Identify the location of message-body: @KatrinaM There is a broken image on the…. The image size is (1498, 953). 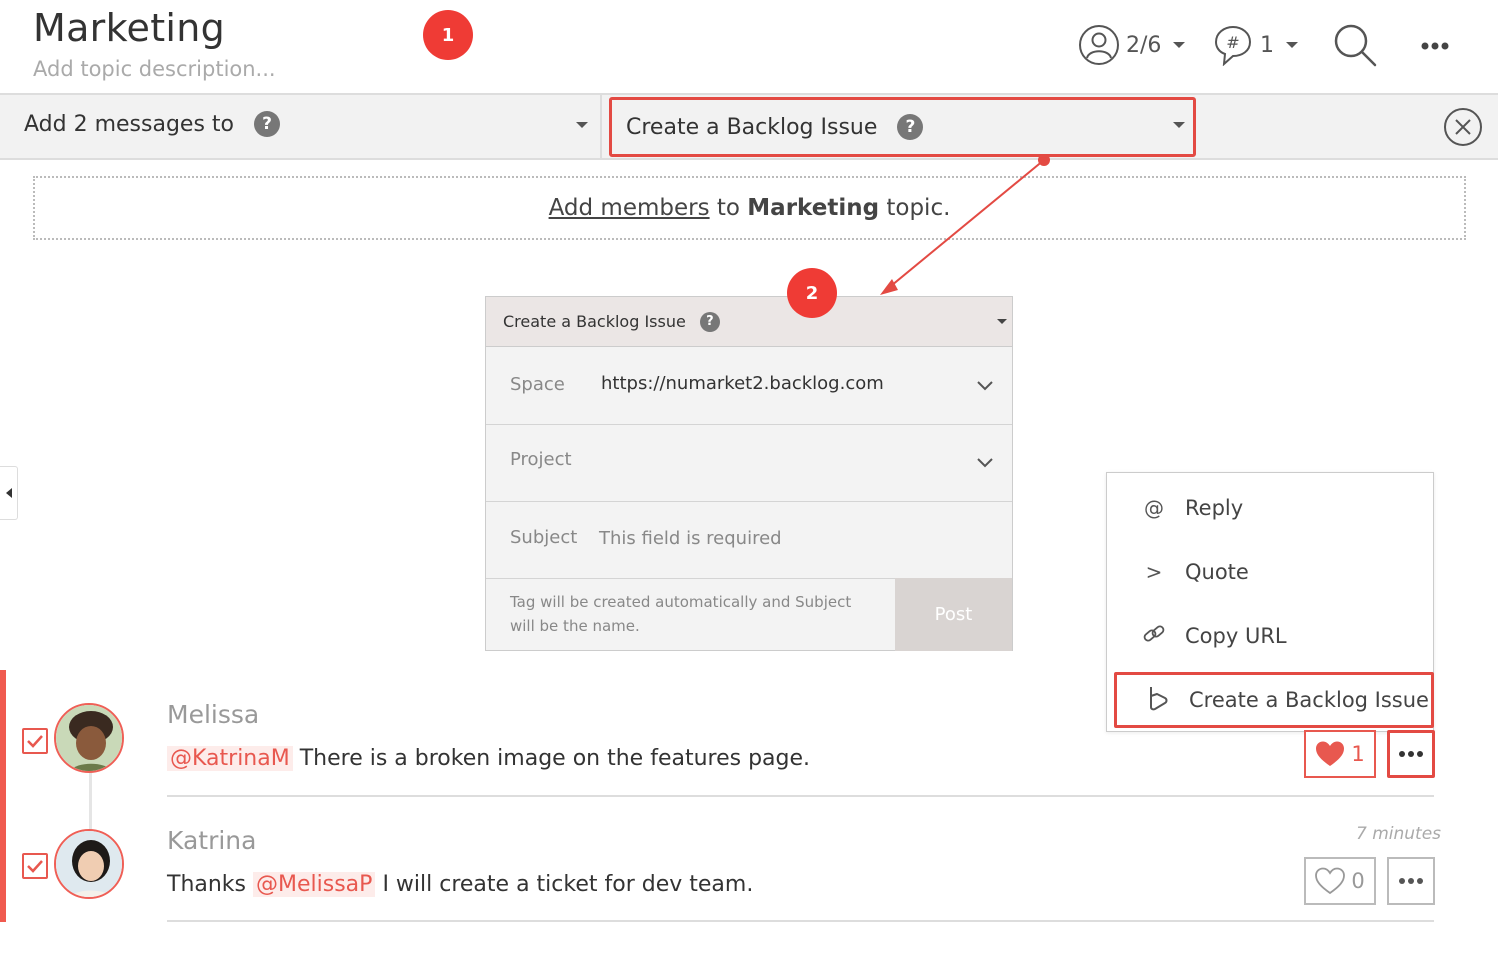
(488, 758).